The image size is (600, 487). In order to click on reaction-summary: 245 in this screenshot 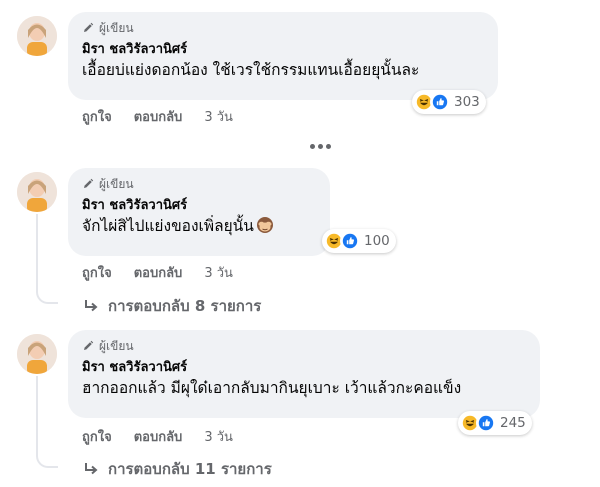, I will do `click(495, 423)`.